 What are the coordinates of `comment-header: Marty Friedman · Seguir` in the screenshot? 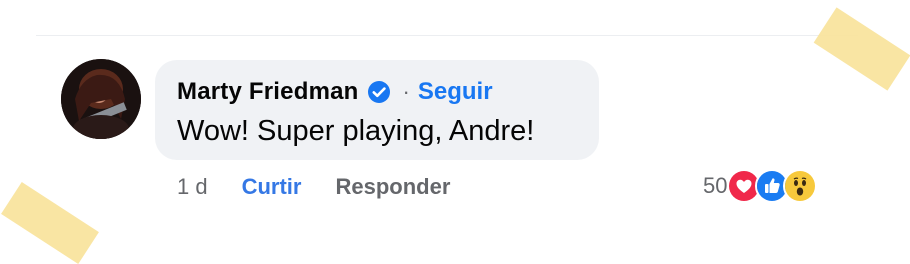 It's located at (335, 92).